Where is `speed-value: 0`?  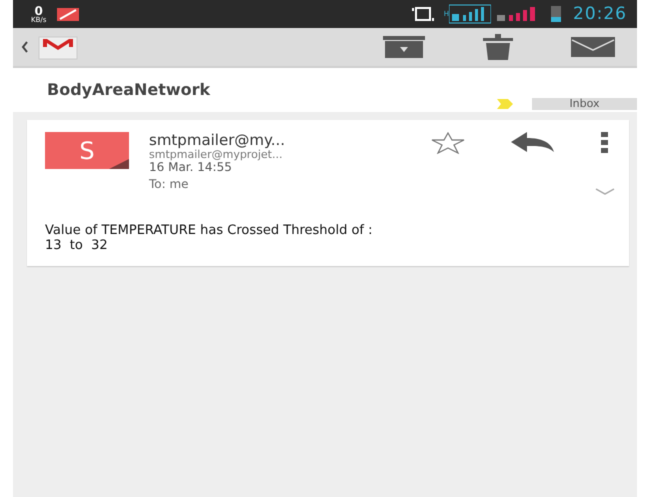 speed-value: 0 is located at coordinates (38, 10).